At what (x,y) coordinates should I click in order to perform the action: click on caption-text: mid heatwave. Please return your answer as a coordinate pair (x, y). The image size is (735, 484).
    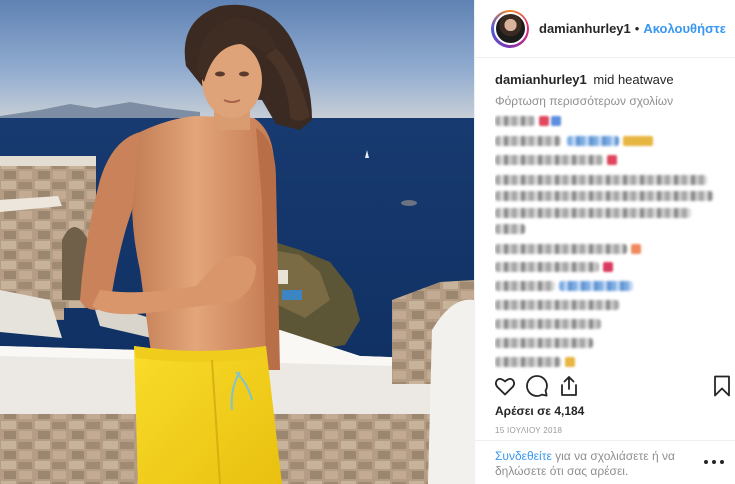
    Looking at the image, I should click on (633, 79).